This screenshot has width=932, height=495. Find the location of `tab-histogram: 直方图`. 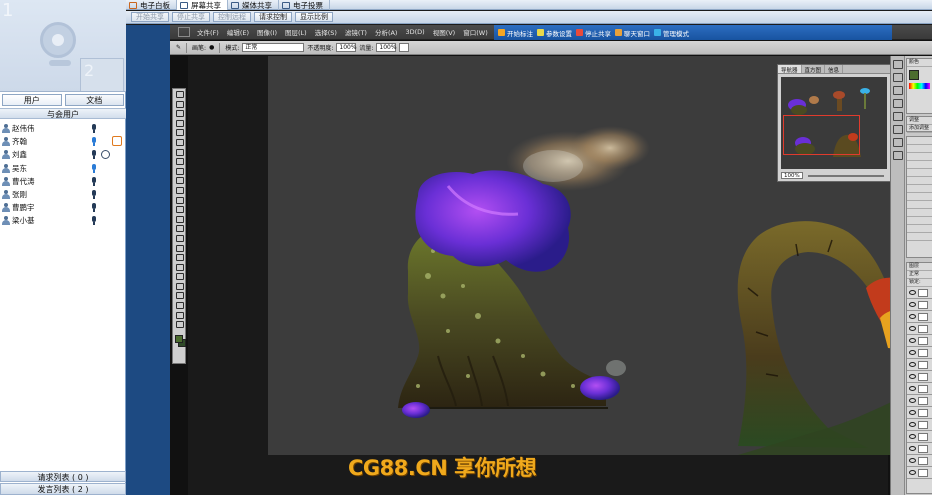

tab-histogram: 直方图 is located at coordinates (814, 69).